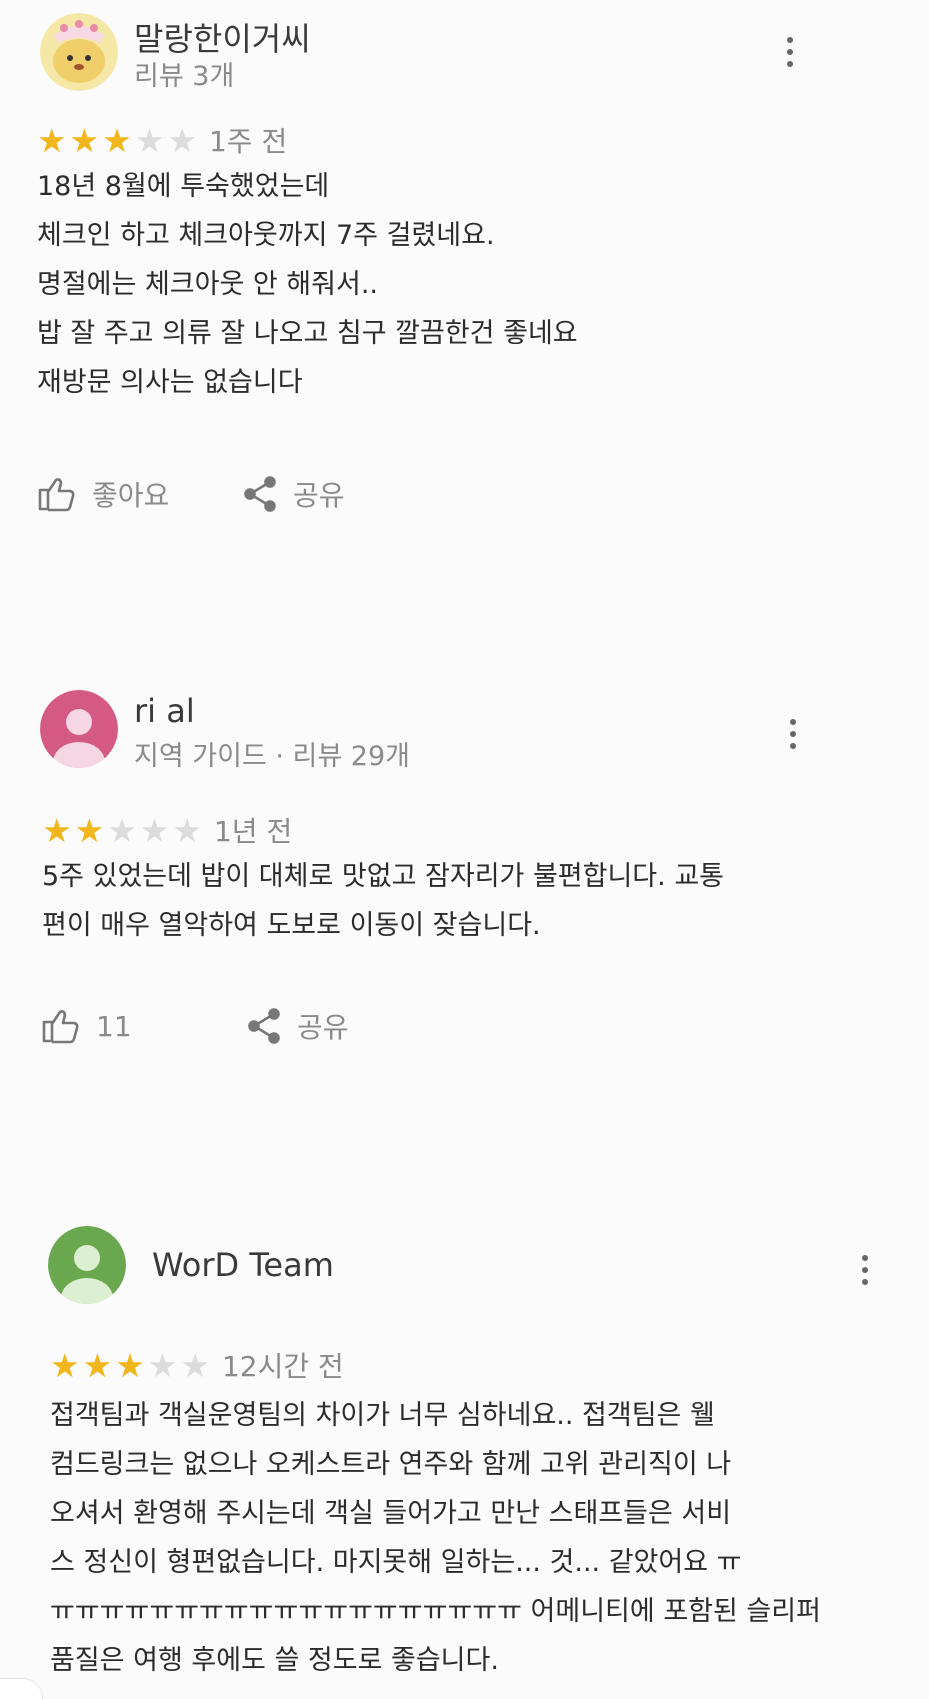  What do you see at coordinates (131, 495) in the screenshot?
I see `like-label: 좋아요` at bounding box center [131, 495].